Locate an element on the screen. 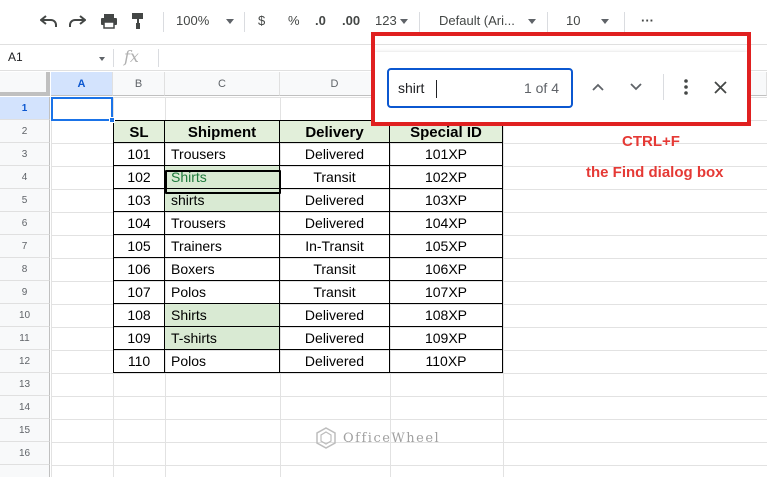 The image size is (767, 477). row-header-16: 16 is located at coordinates (25, 453).